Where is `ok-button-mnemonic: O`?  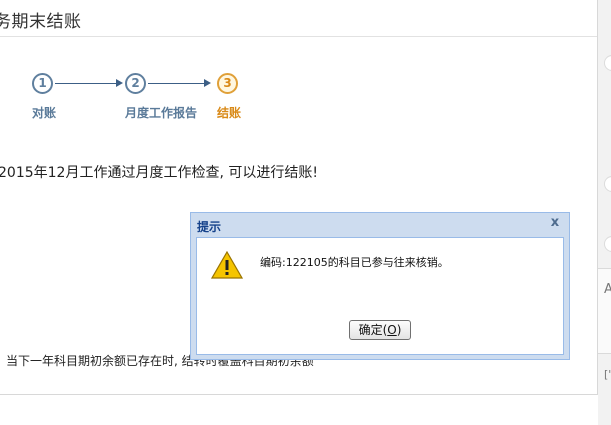 ok-button-mnemonic: O is located at coordinates (392, 330).